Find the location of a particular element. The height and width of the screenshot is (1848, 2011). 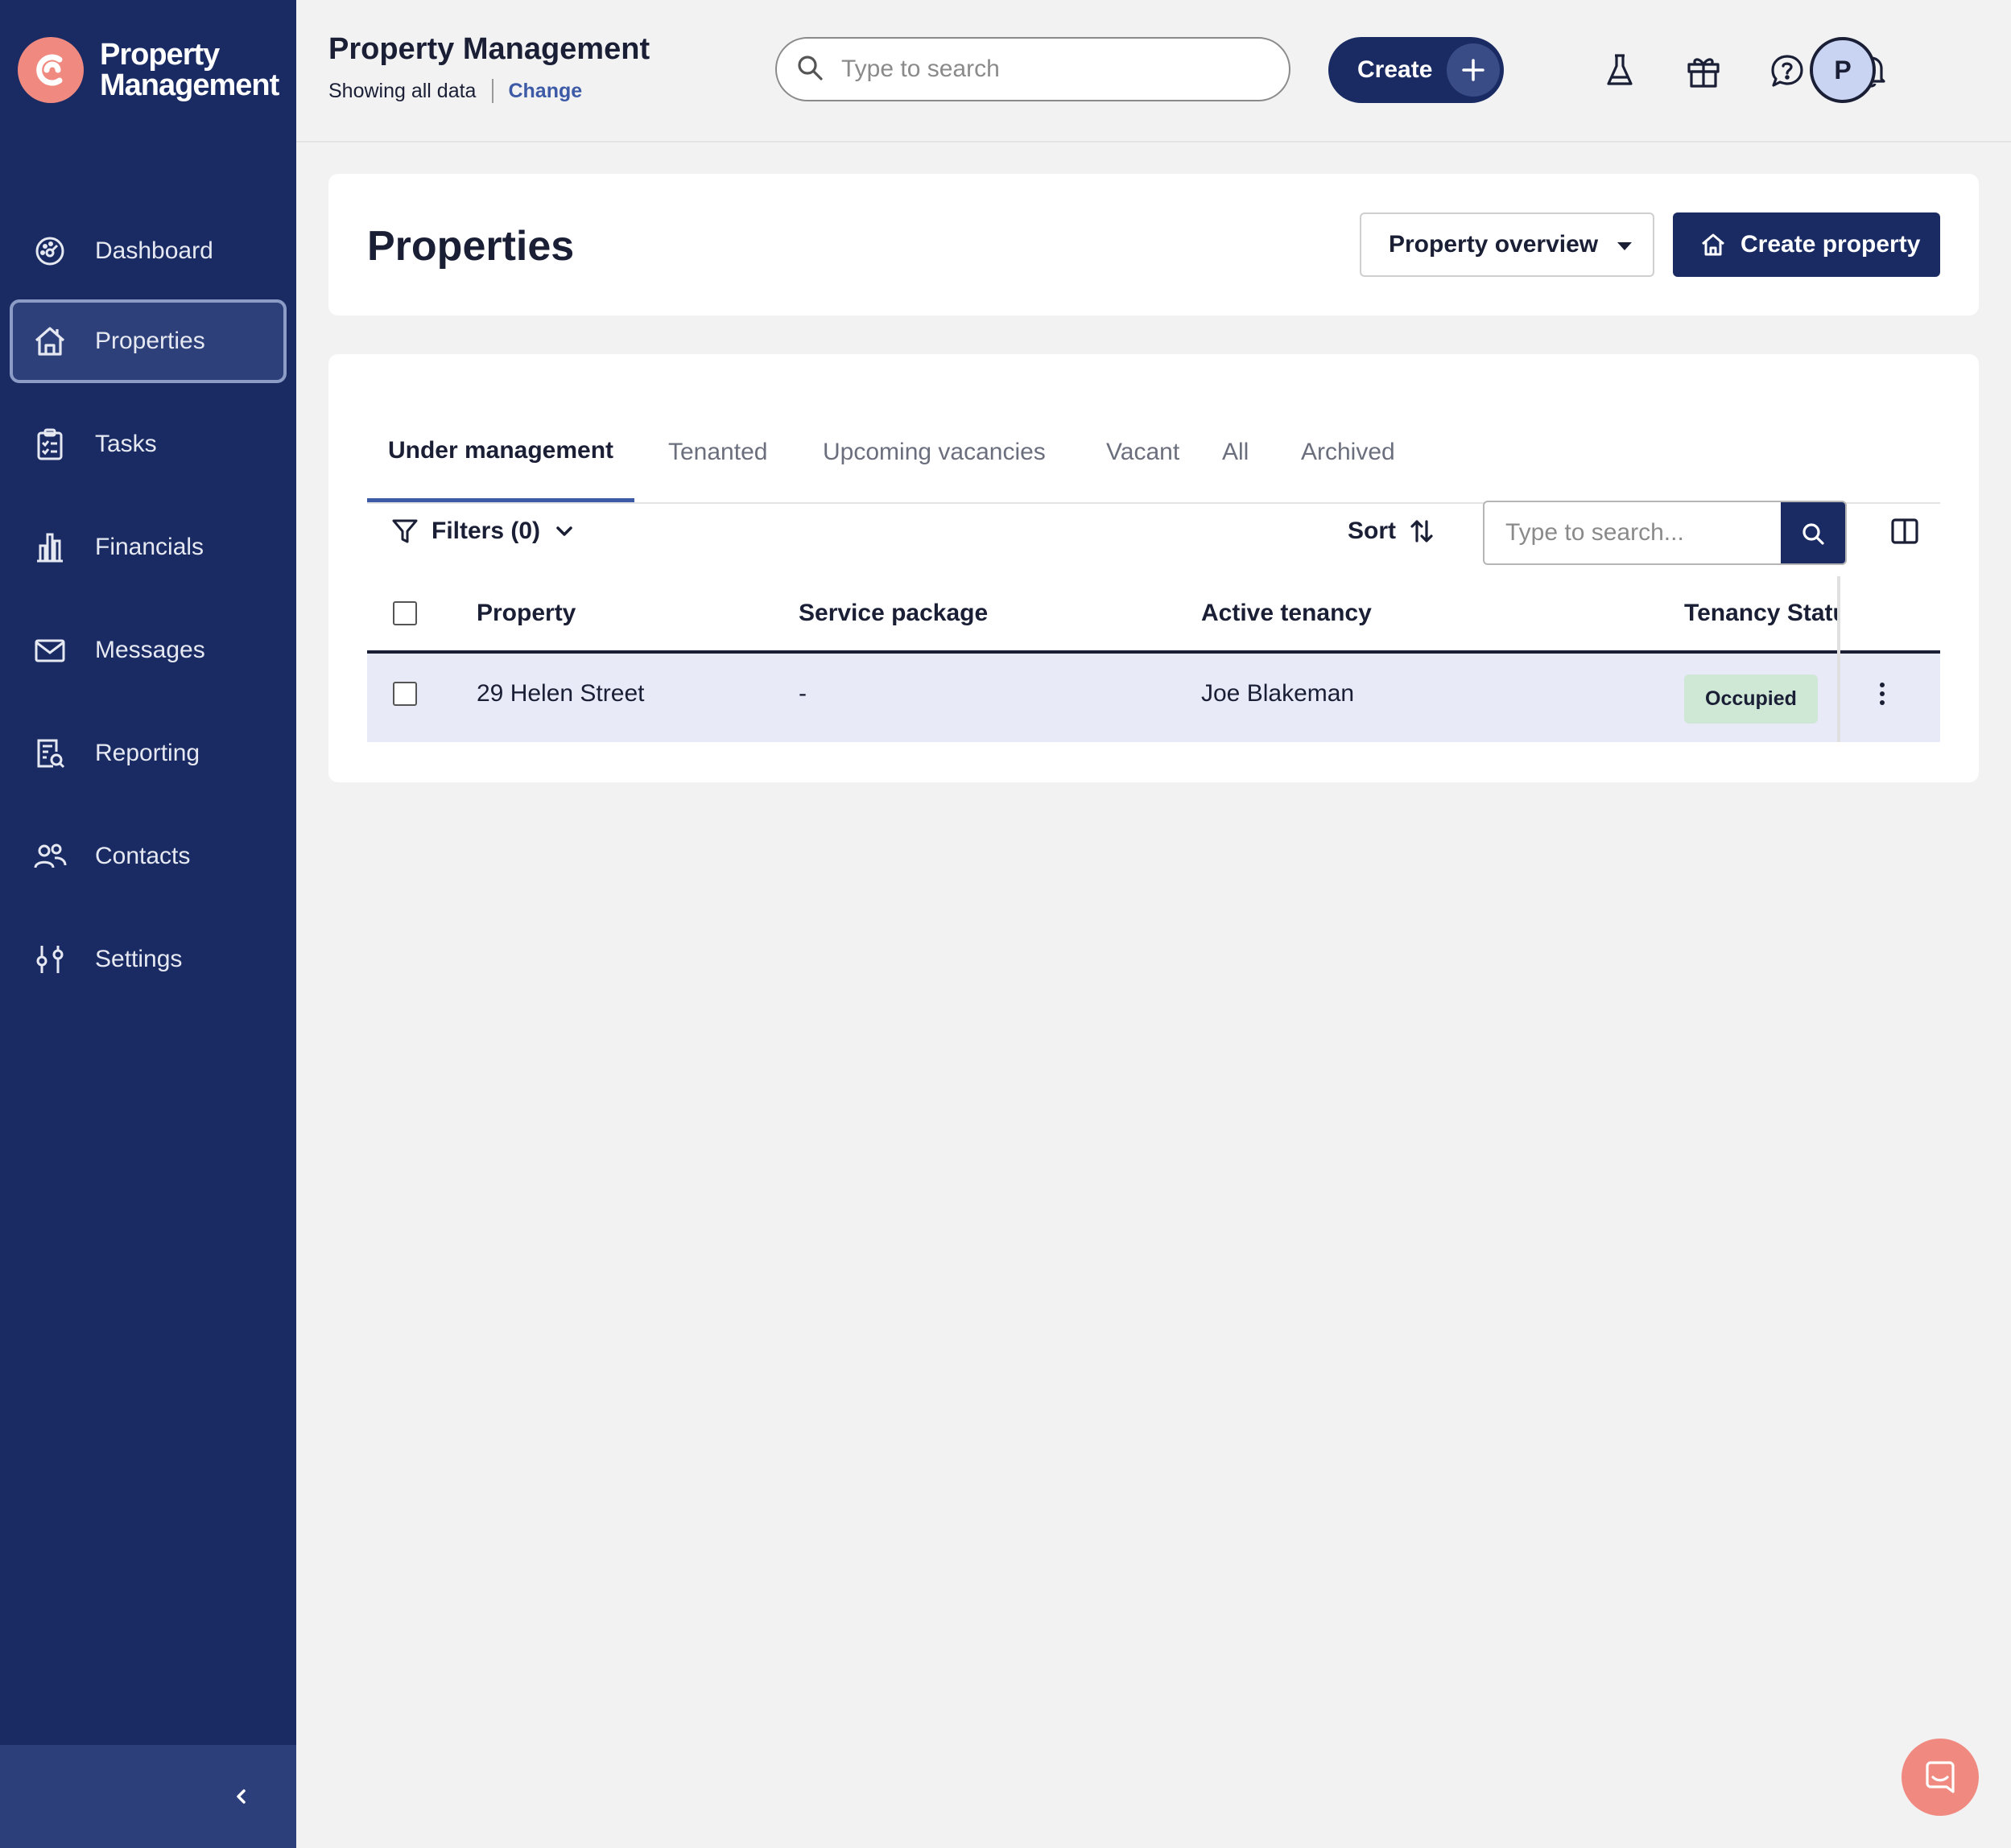

report-search-icon is located at coordinates (50, 753).